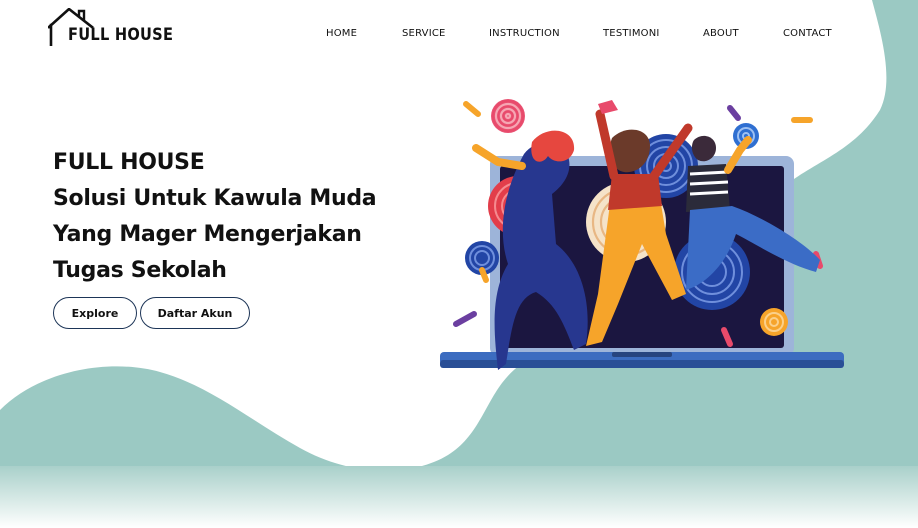 The height and width of the screenshot is (528, 918). Describe the element at coordinates (140, 270) in the screenshot. I see `hero-line-3: Tugas Sekolah` at that location.